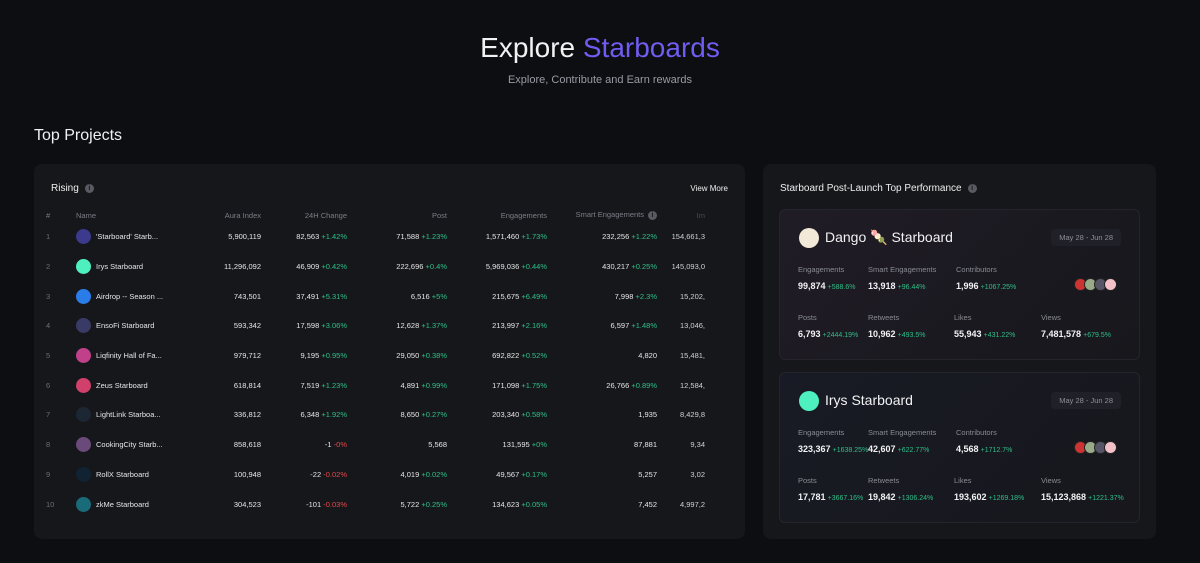 This screenshot has width=1200, height=563. What do you see at coordinates (692, 504) in the screenshot?
I see `impressions: 4,997,2` at bounding box center [692, 504].